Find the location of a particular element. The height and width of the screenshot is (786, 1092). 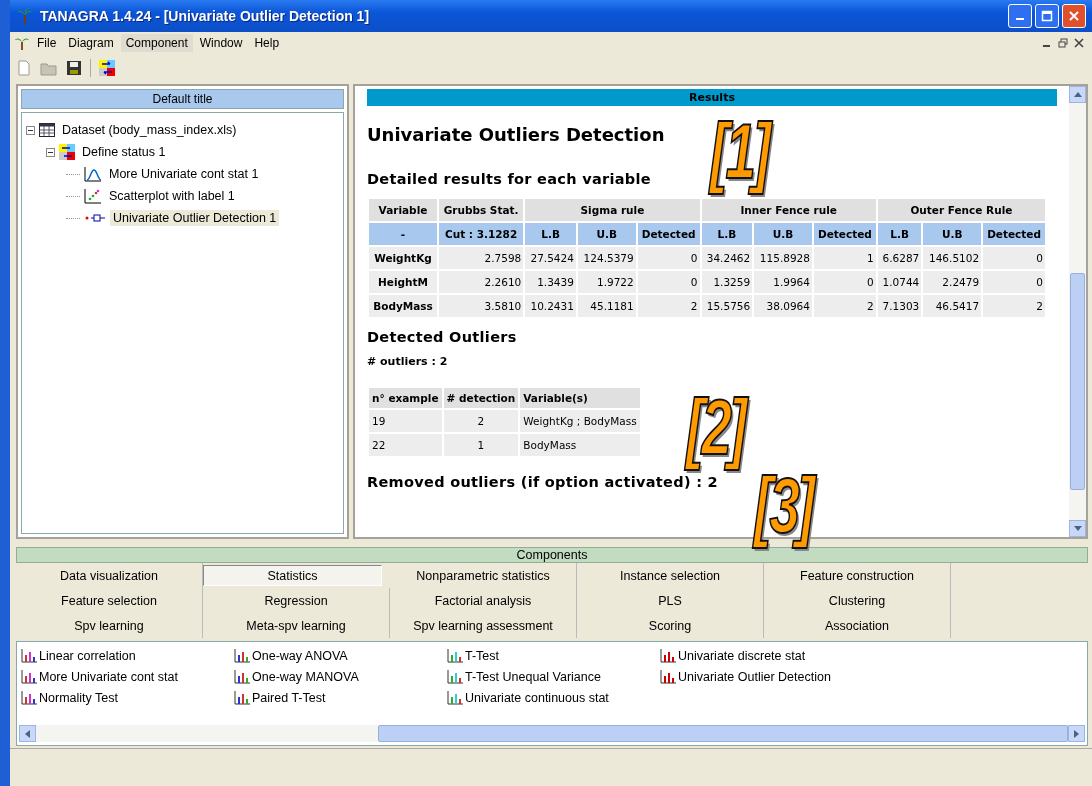

menu-item: File is located at coordinates (47, 43).